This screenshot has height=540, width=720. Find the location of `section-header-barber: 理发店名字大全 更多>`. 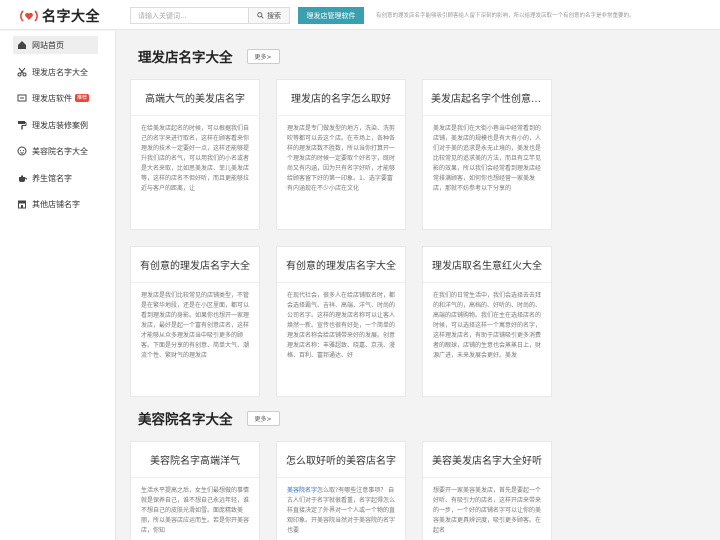

section-header-barber: 理发店名字大全 更多> is located at coordinates (209, 56).